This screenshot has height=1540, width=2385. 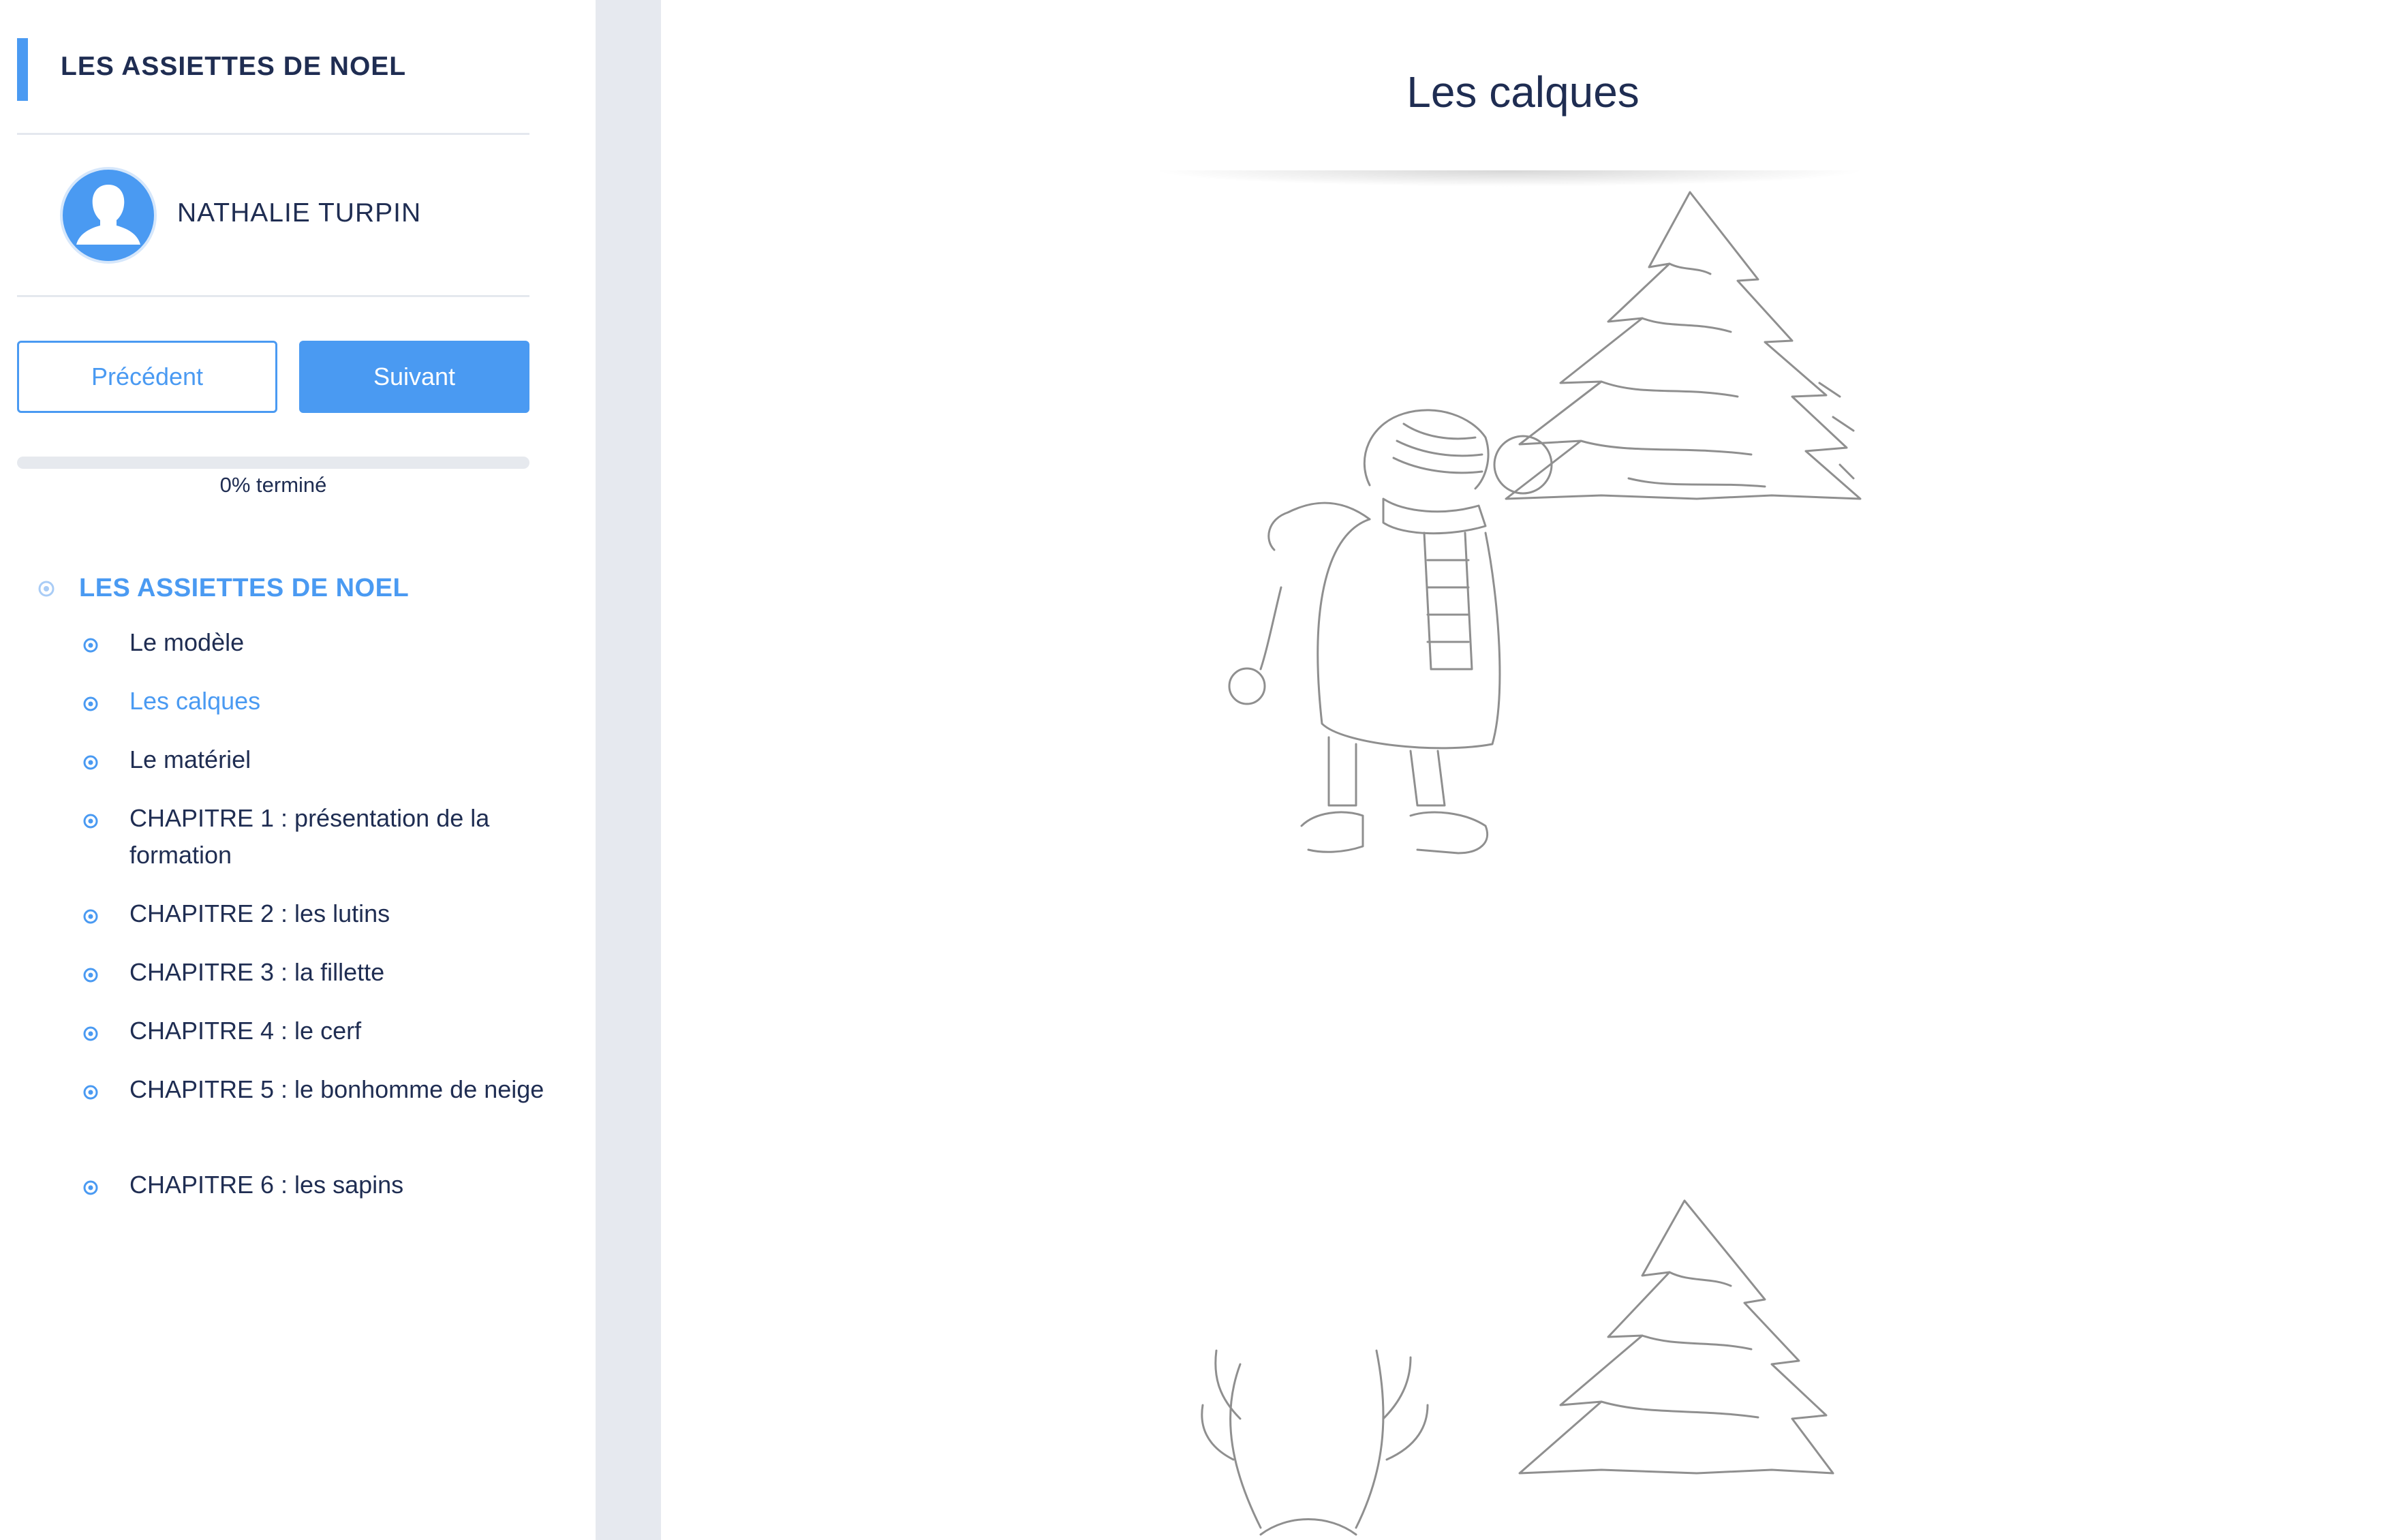 What do you see at coordinates (233, 67) in the screenshot?
I see `course-title: LES ASSIETTES DE NOEL` at bounding box center [233, 67].